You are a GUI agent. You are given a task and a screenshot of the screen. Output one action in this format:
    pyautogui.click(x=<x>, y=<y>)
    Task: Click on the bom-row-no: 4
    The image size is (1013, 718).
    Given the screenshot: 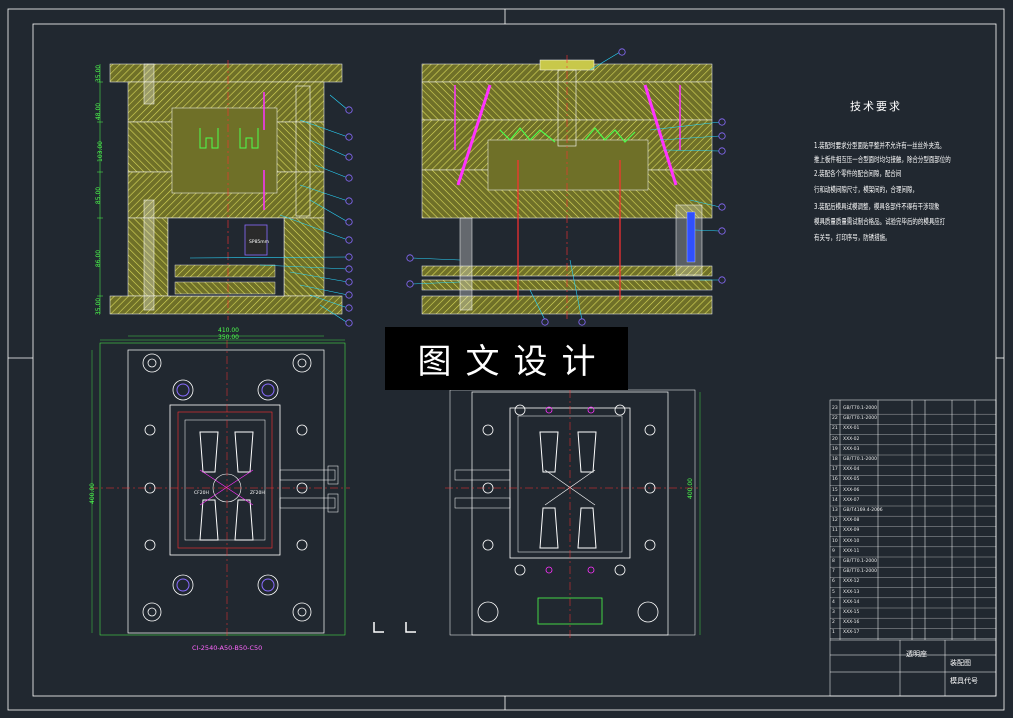 What is the action you would take?
    pyautogui.click(x=833, y=602)
    